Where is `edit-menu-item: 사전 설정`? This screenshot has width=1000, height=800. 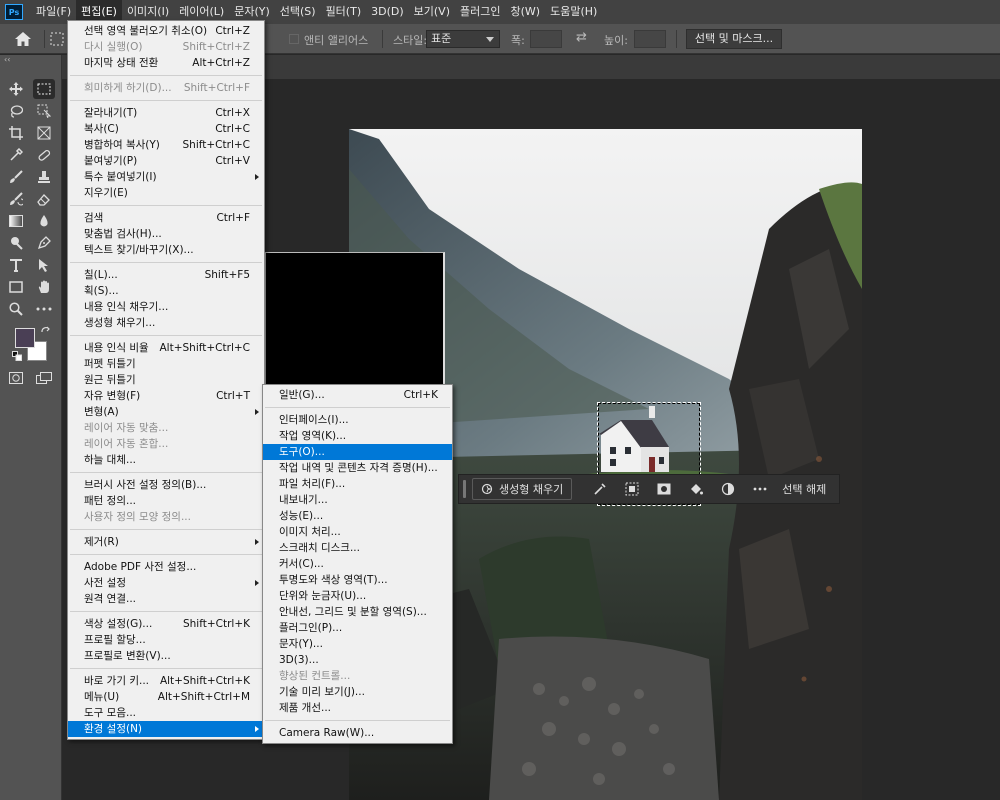 edit-menu-item: 사전 설정 is located at coordinates (166, 583).